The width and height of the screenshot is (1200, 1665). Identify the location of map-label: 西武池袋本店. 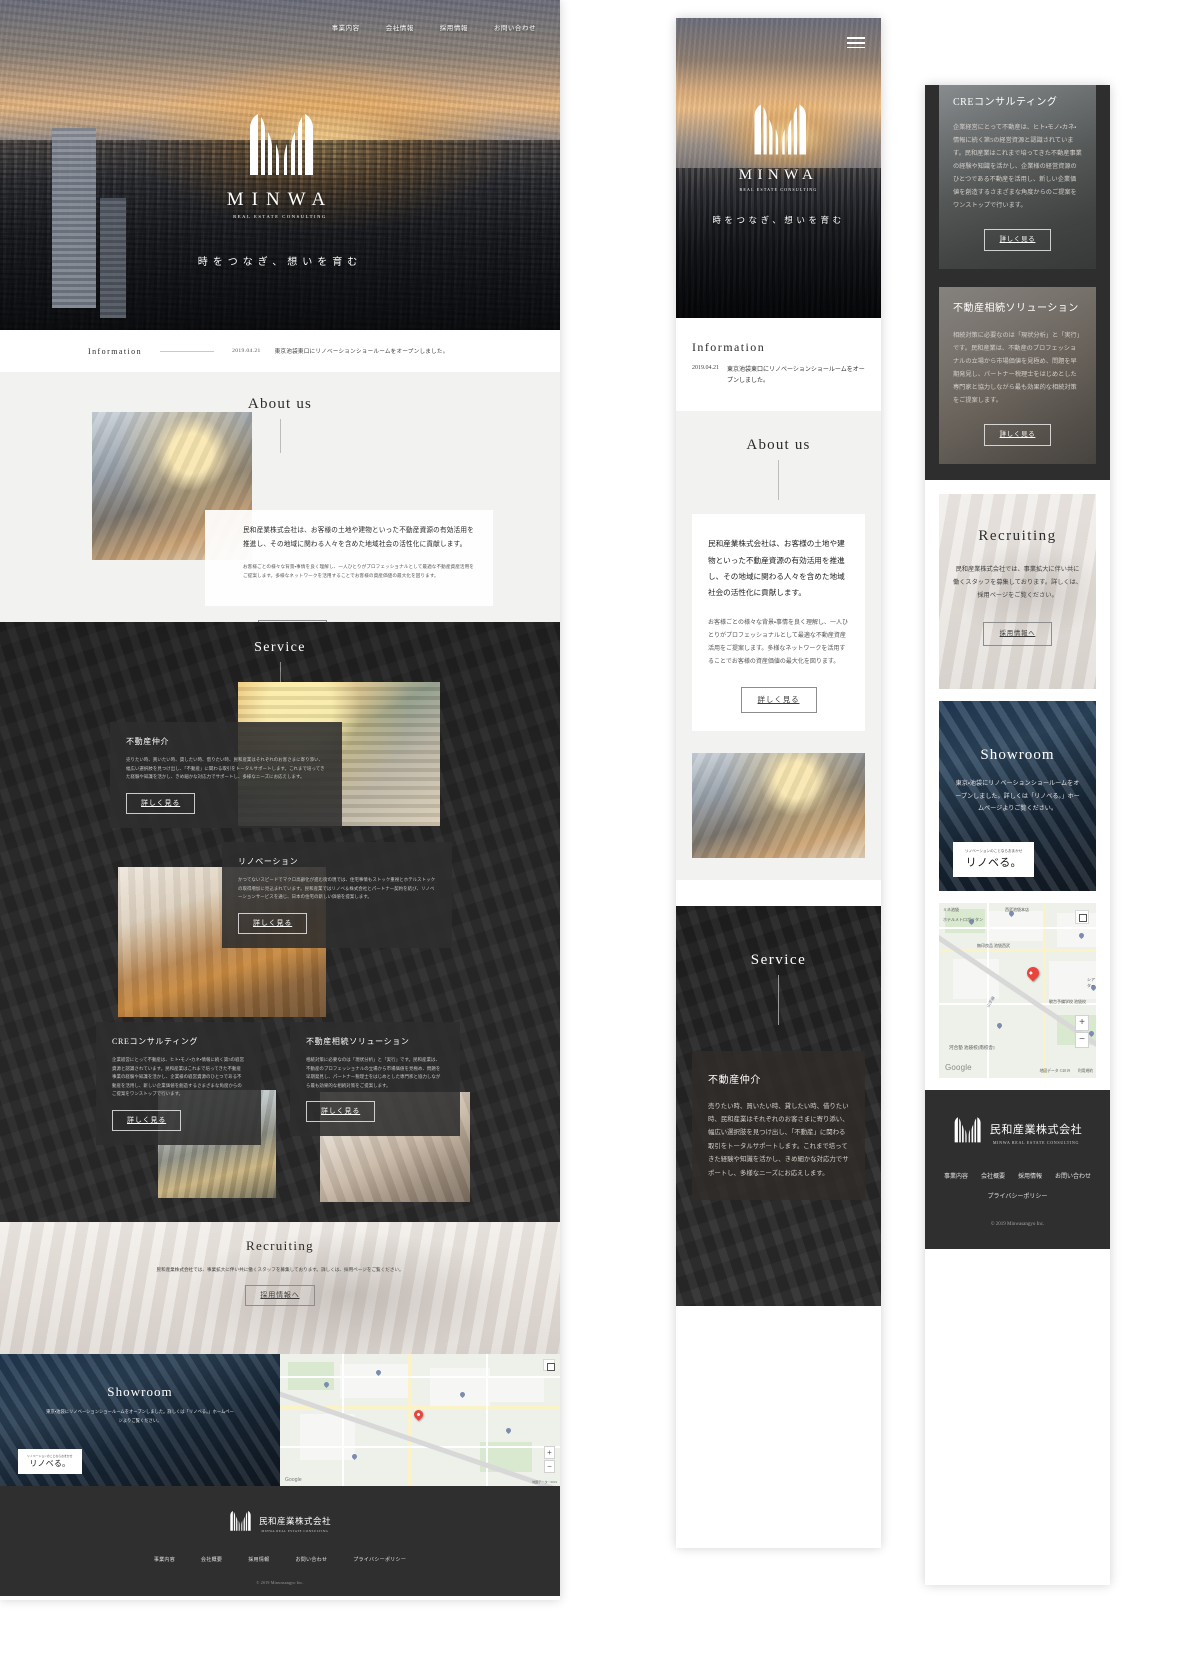
(1017, 910).